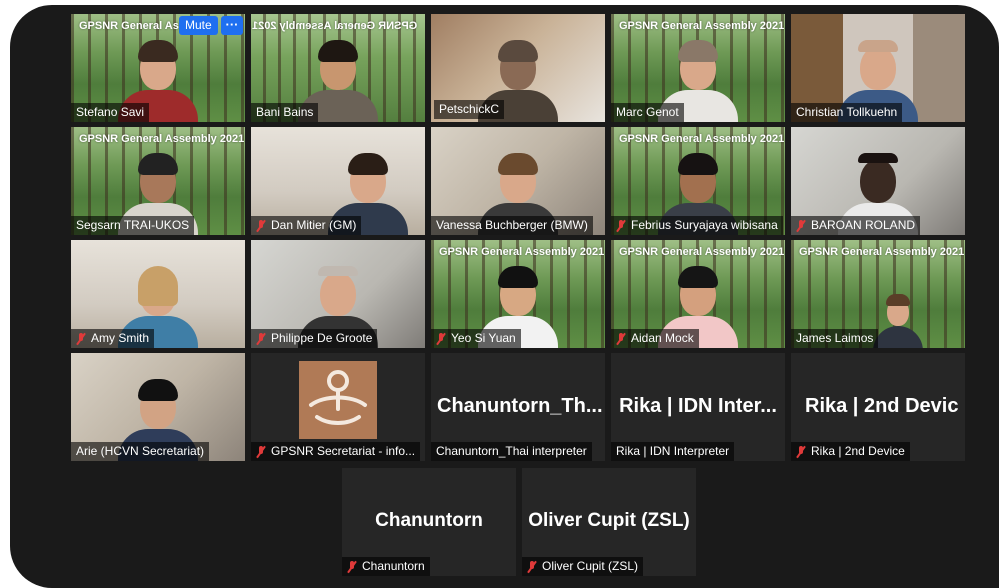 The height and width of the screenshot is (588, 999). What do you see at coordinates (835, 338) in the screenshot?
I see `participant-name: James Laimos` at bounding box center [835, 338].